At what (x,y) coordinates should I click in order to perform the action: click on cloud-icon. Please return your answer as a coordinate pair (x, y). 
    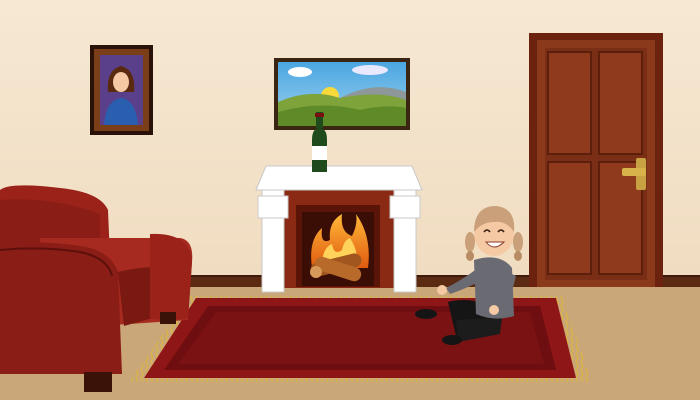
    Looking at the image, I should click on (300, 72).